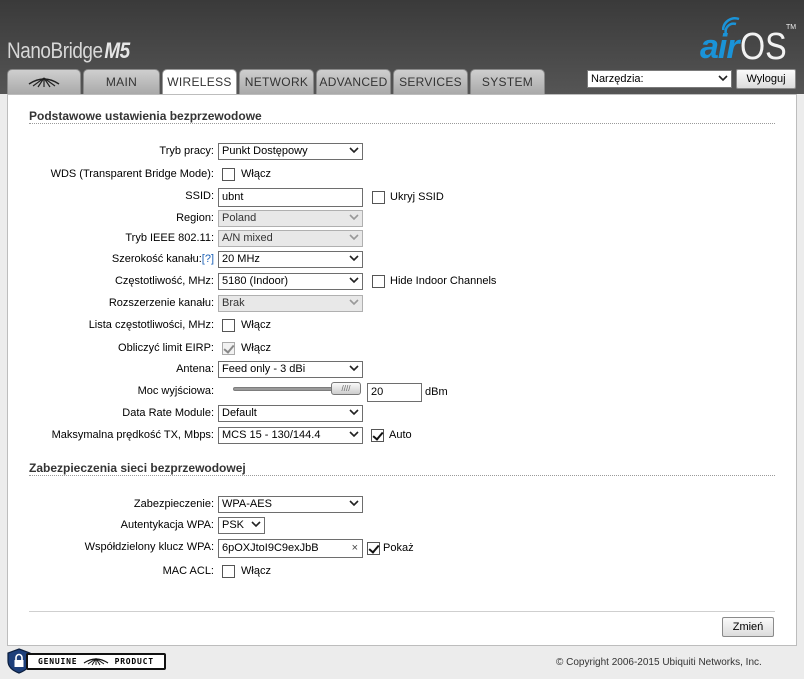 The height and width of the screenshot is (679, 804). Describe the element at coordinates (750, 41) in the screenshot. I see `airos-logo: air OS TM` at that location.